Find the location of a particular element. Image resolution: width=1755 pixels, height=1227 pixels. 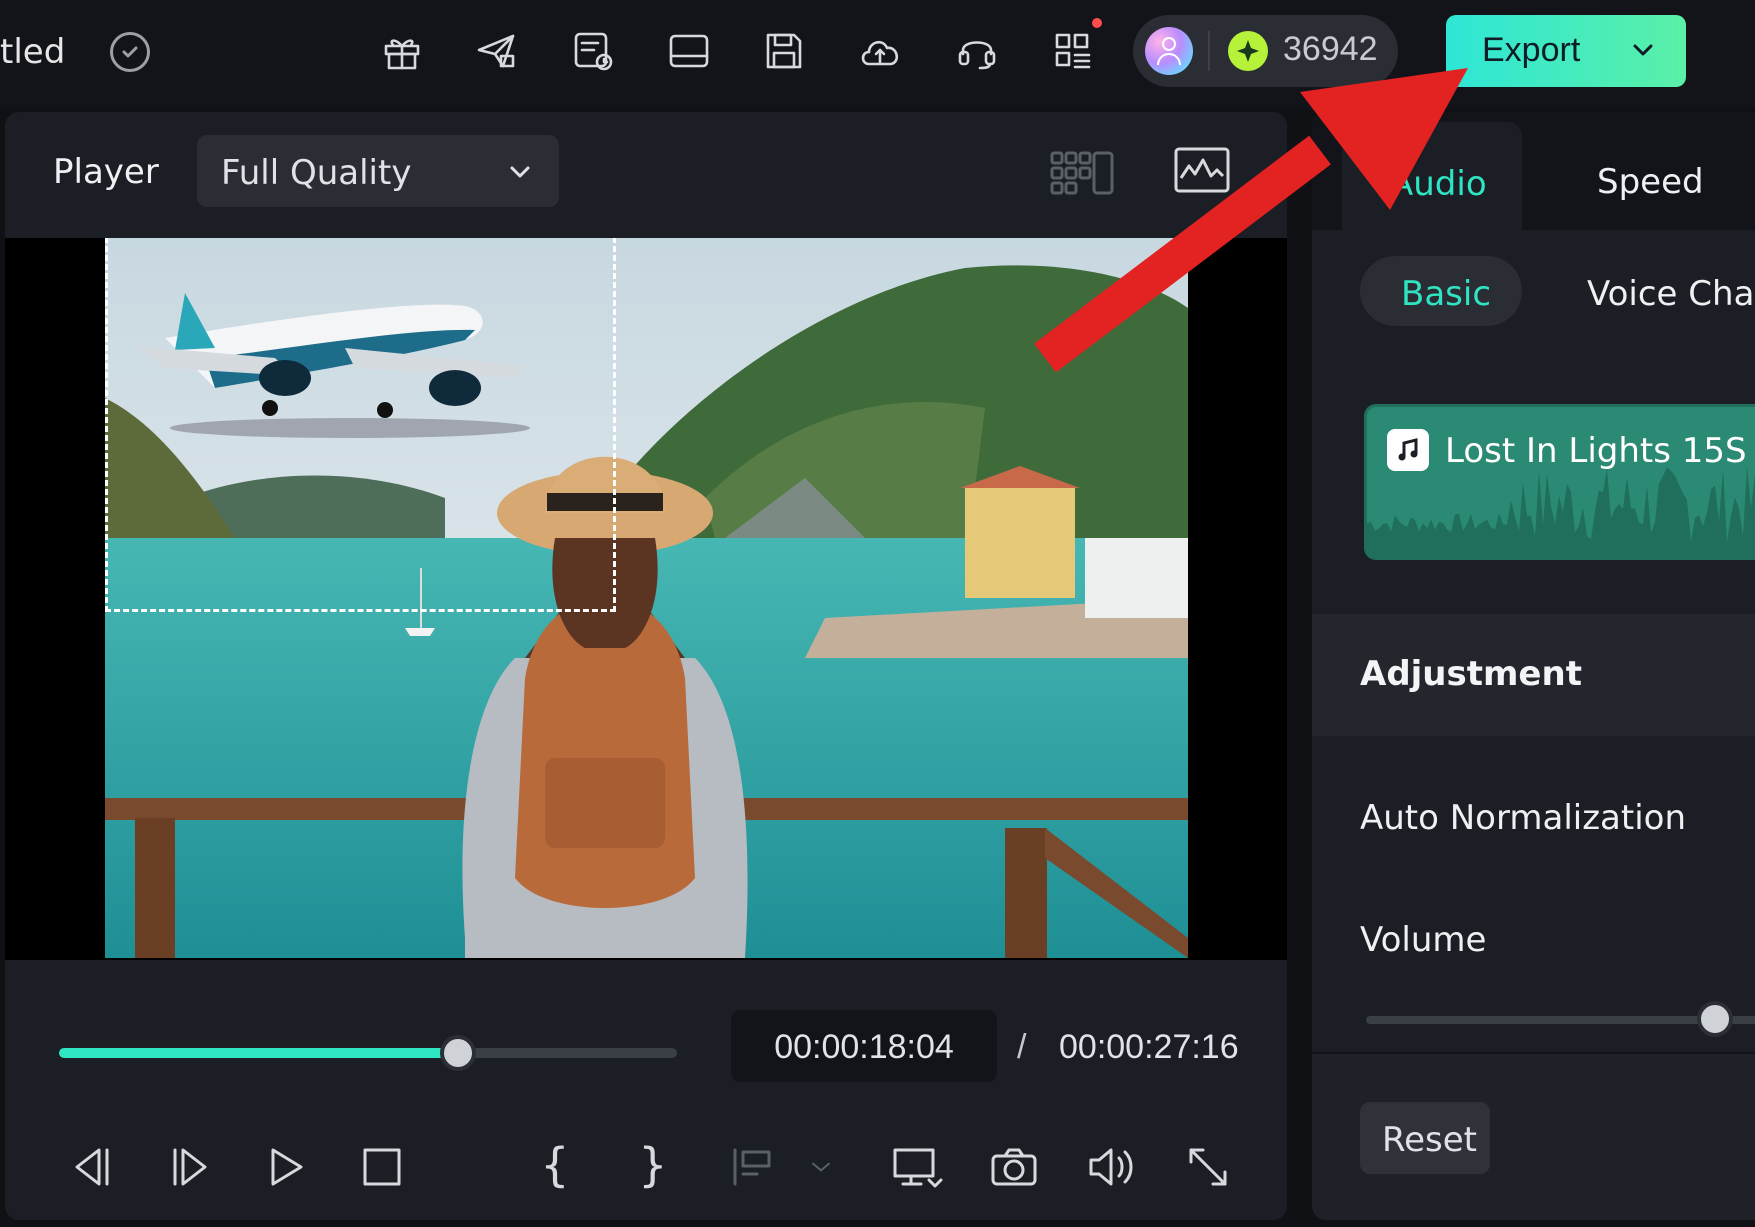

player-header: Player Full Quality is located at coordinates (646, 171).